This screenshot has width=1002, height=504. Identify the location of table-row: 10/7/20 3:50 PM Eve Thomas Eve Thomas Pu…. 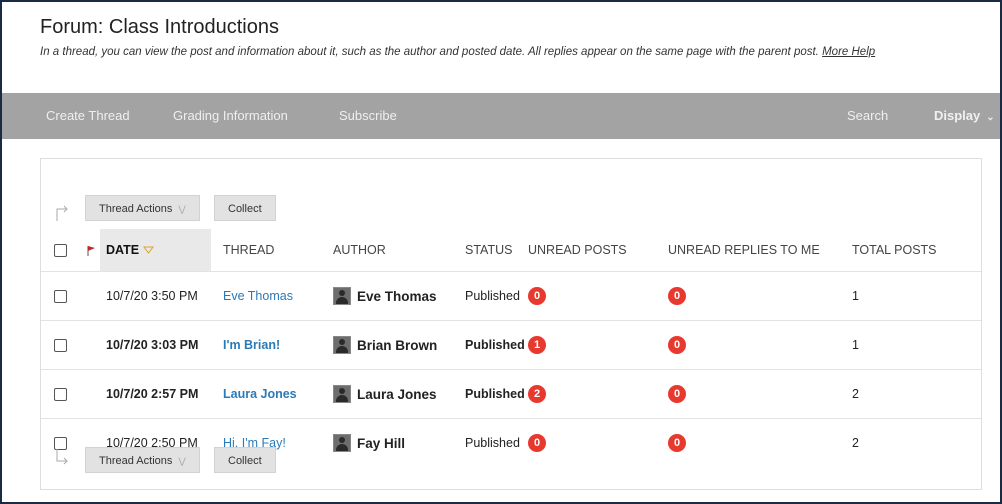
(511, 296).